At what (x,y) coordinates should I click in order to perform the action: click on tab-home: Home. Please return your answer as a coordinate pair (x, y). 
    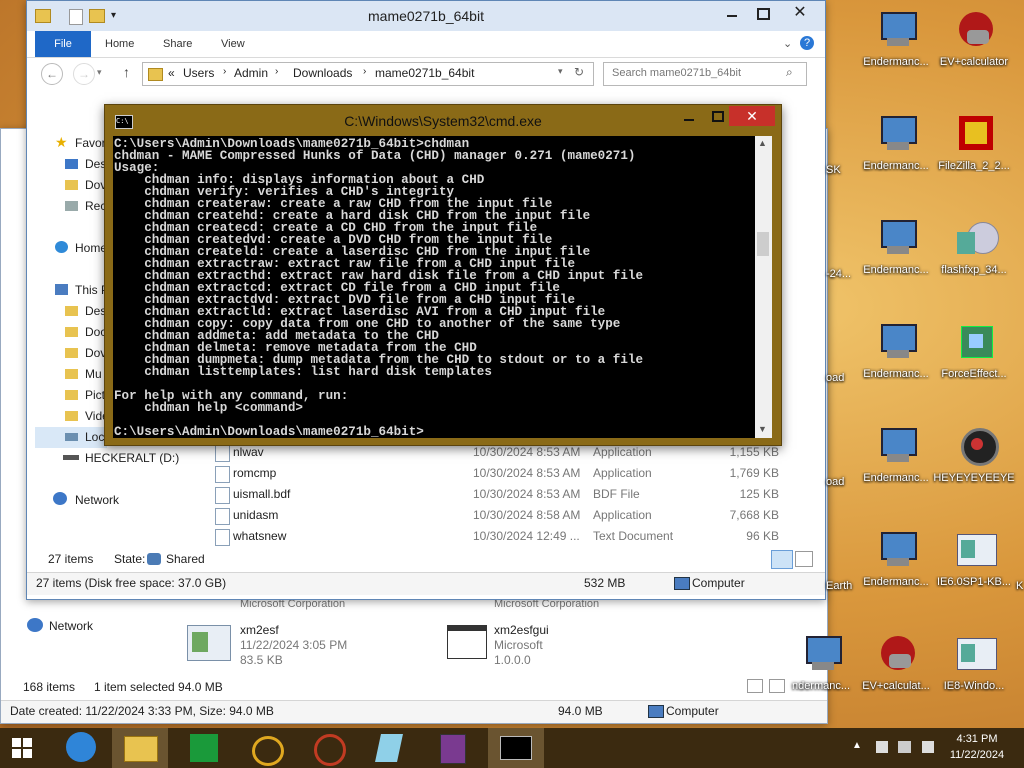
    Looking at the image, I should click on (119, 44).